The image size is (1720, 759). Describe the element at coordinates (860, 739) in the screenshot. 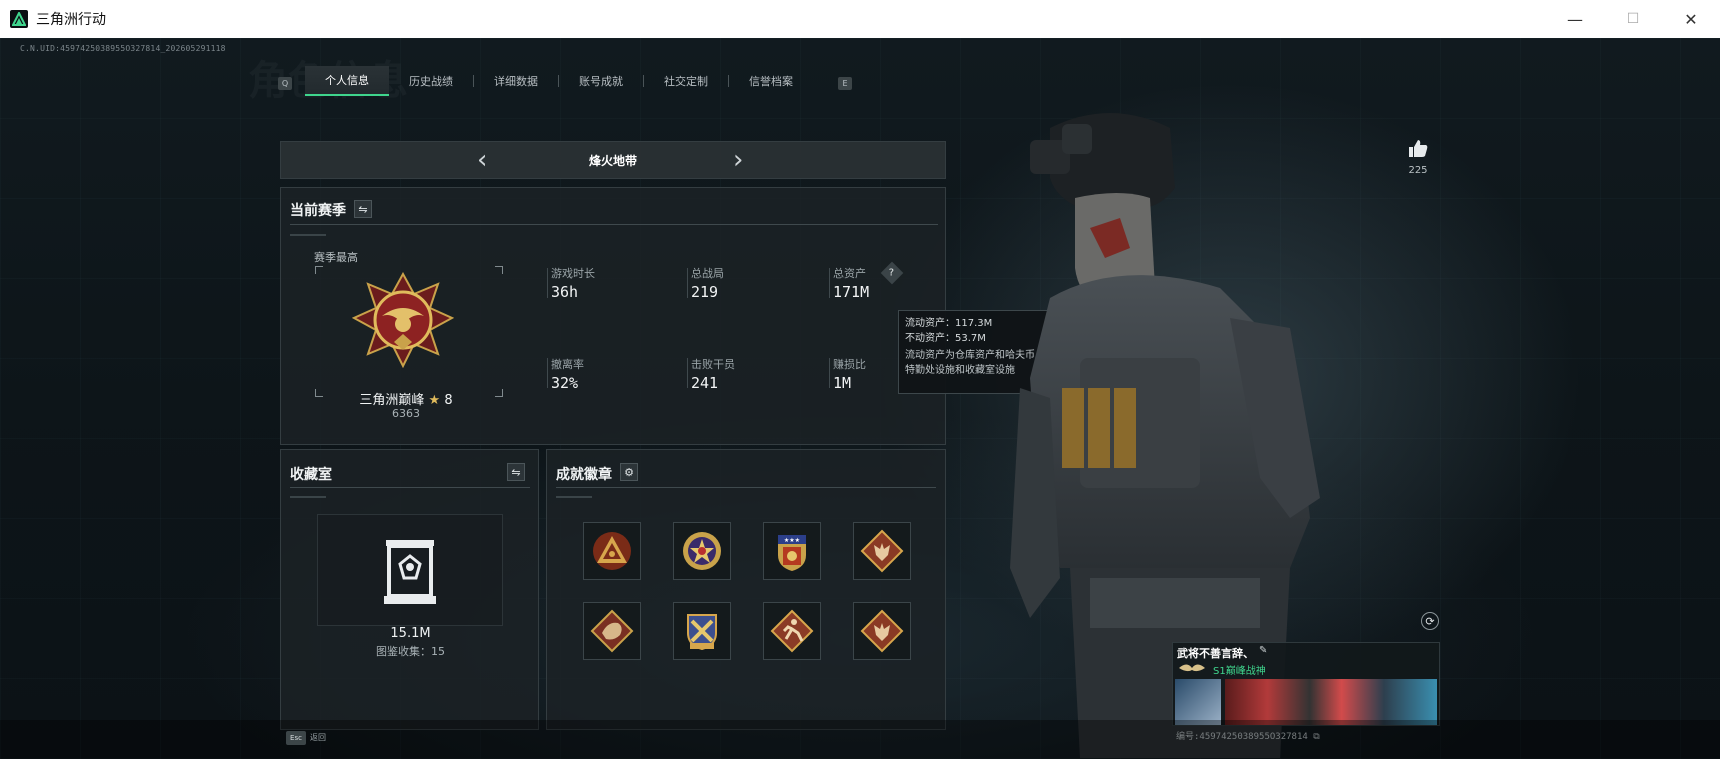

I see `footer-bar` at that location.